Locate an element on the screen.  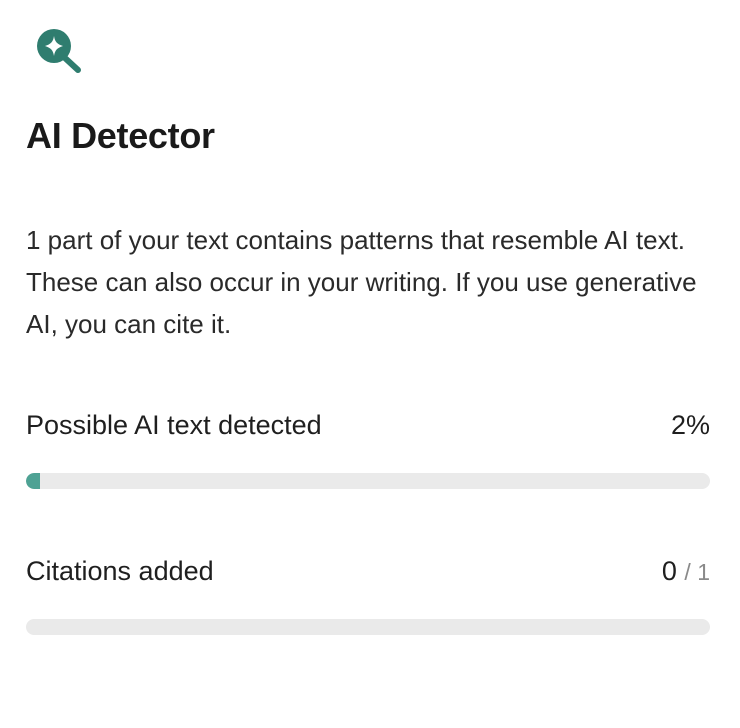
citations-progress-bar is located at coordinates (368, 627).